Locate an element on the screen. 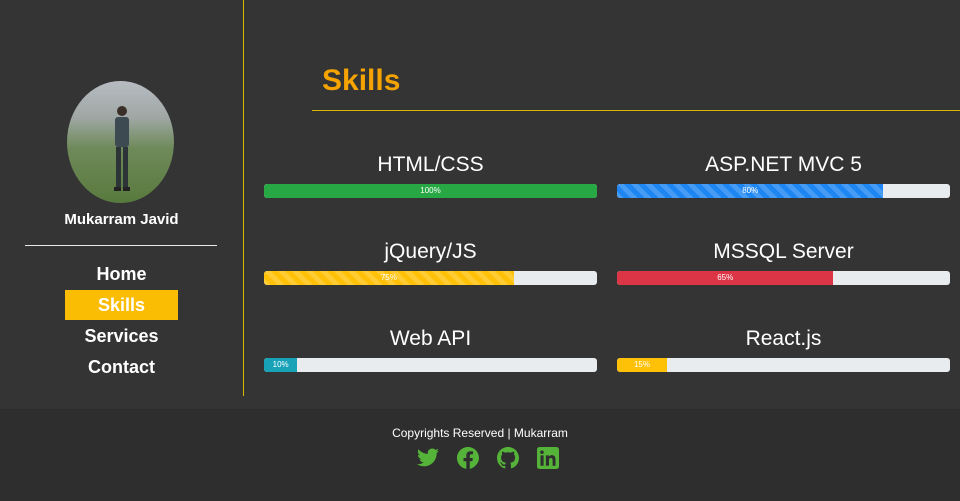 This screenshot has width=960, height=501. skill-jquery-js: jQuery/JS 75% is located at coordinates (430, 261).